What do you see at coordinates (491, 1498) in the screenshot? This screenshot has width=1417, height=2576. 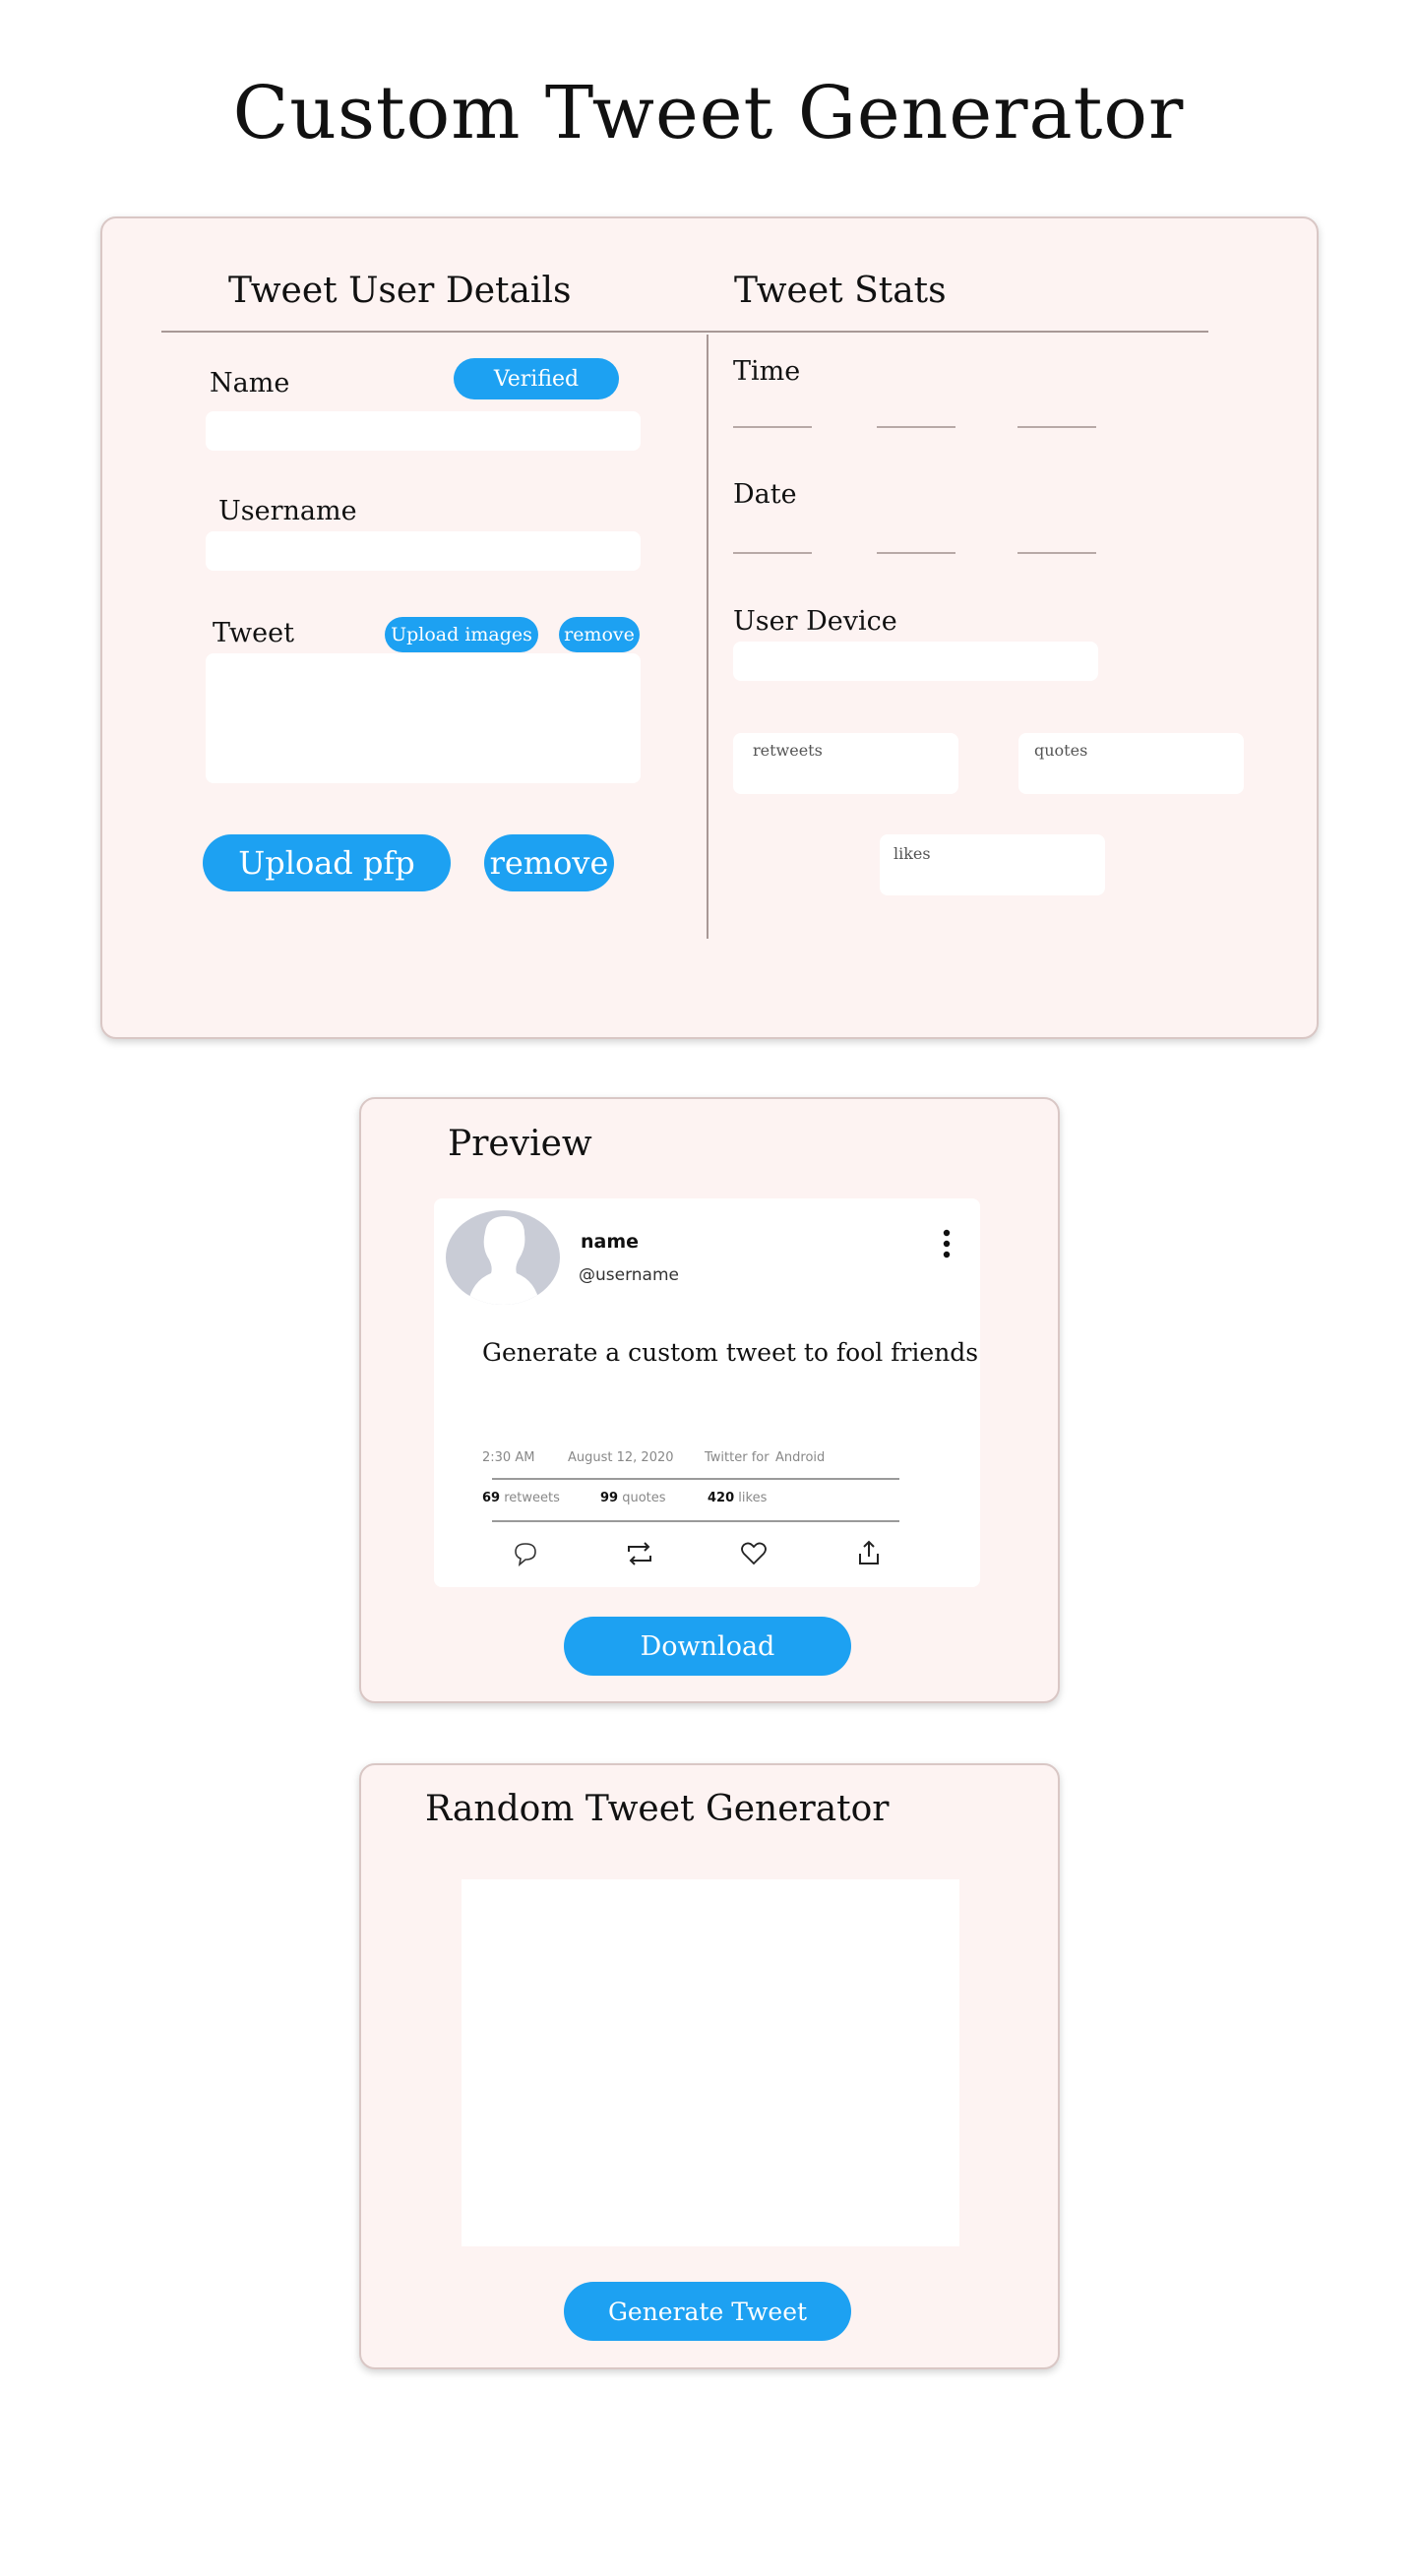 I see `retweets-count: 69` at bounding box center [491, 1498].